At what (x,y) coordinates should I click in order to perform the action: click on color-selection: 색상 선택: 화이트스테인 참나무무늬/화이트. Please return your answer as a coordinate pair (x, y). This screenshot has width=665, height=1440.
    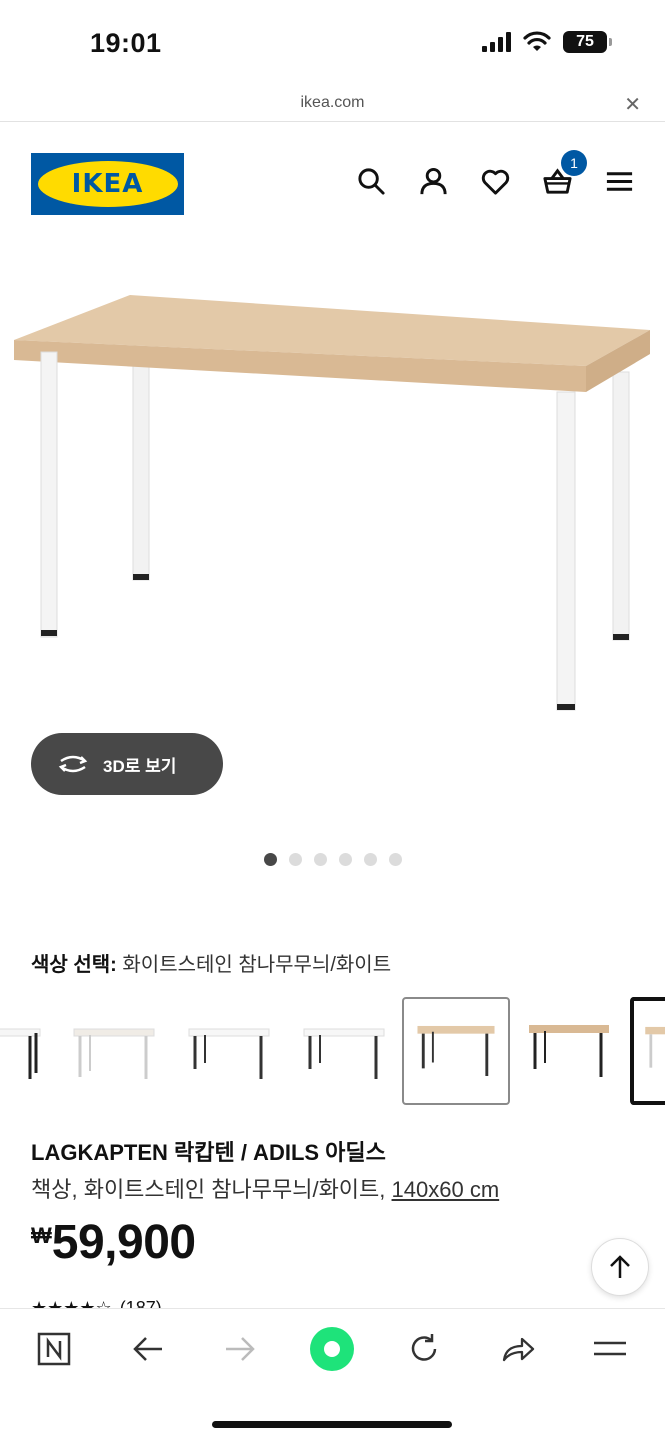
    Looking at the image, I should click on (211, 962).